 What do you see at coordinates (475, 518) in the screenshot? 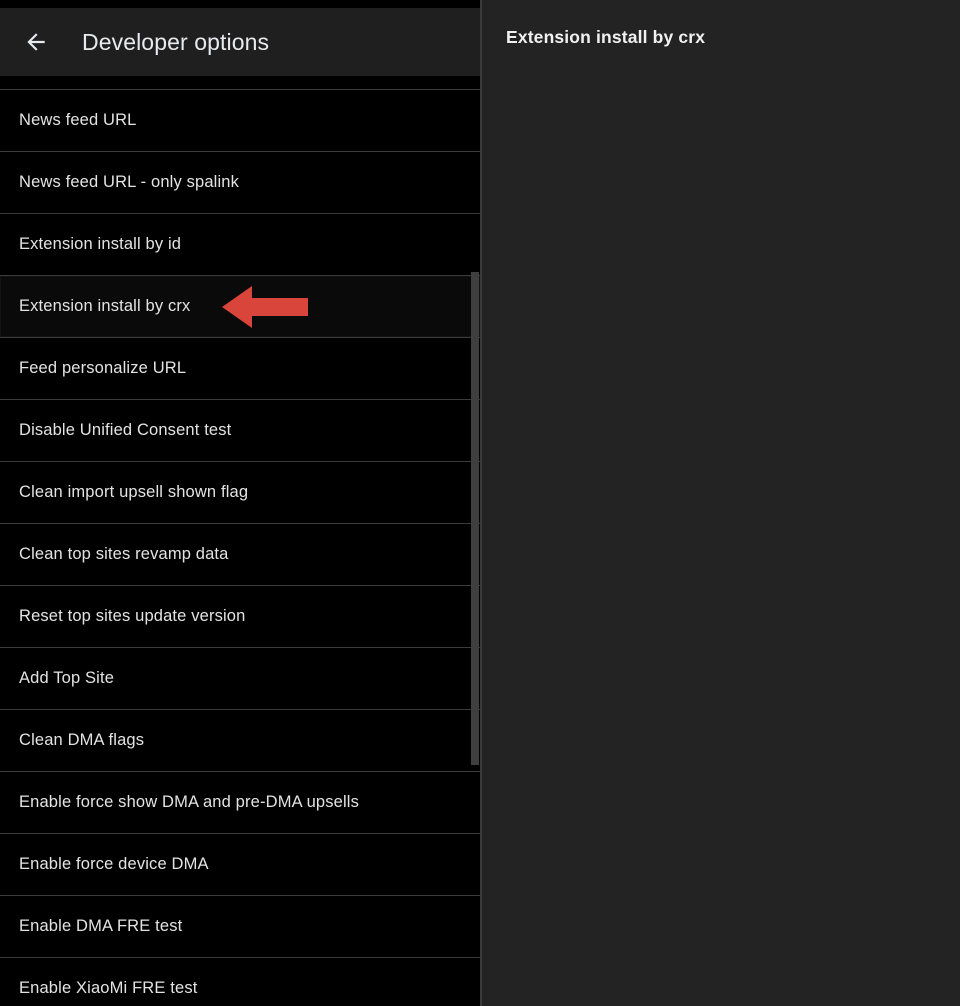
I see `list-scrollbar-thumb` at bounding box center [475, 518].